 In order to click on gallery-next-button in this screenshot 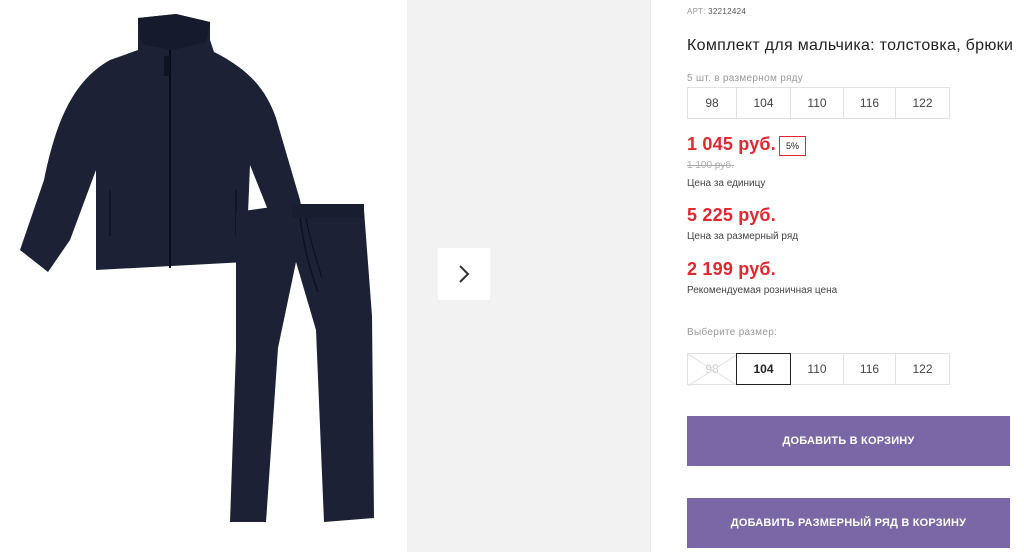, I will do `click(464, 274)`.